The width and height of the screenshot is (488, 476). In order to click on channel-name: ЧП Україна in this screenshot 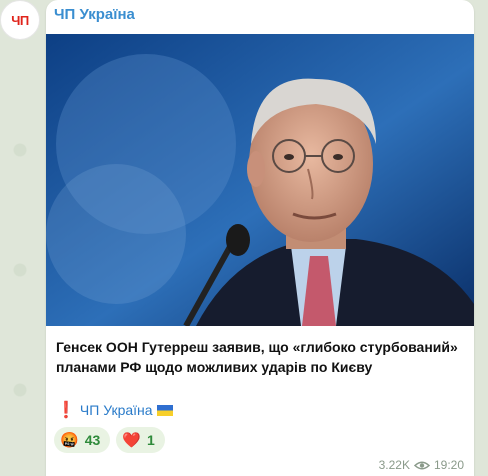, I will do `click(94, 14)`.